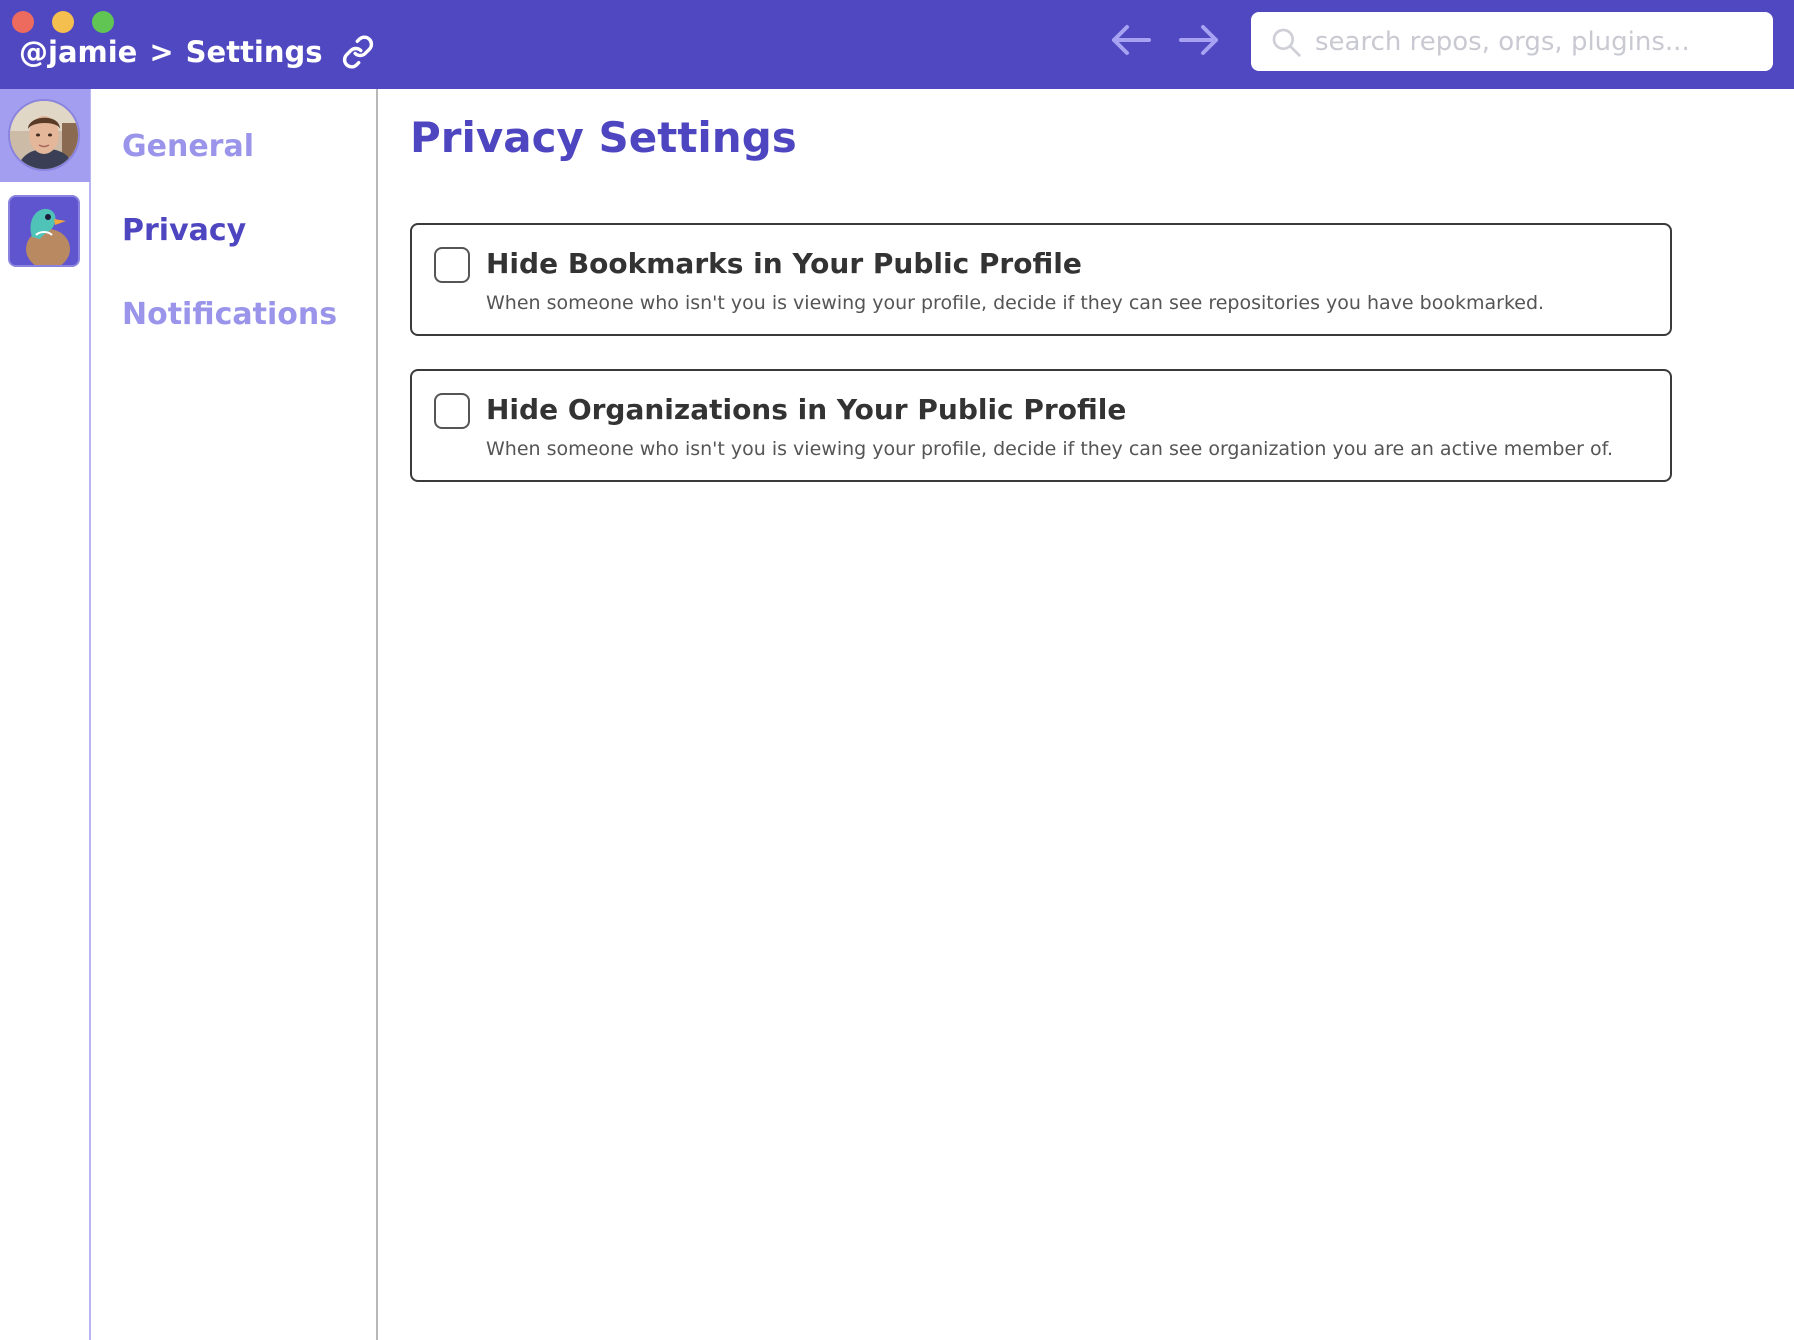 The image size is (1794, 1340). I want to click on arrow-left-icon, so click(1131, 42).